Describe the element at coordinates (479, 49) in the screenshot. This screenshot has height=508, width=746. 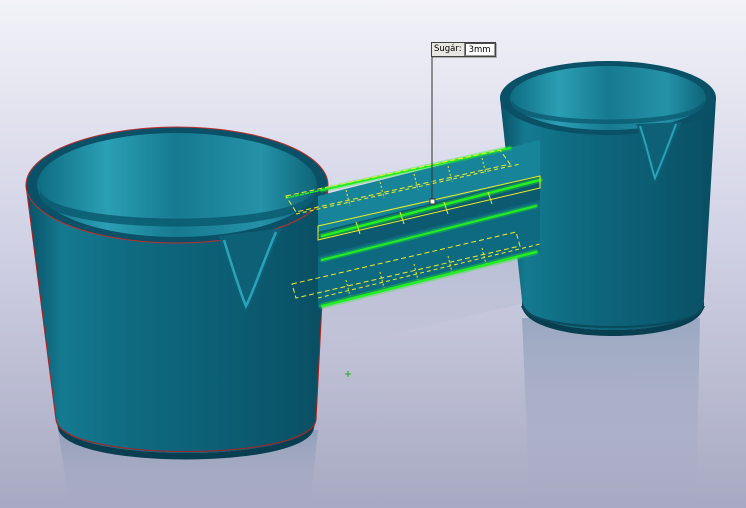
I see `radius-value-field: 3mm` at that location.